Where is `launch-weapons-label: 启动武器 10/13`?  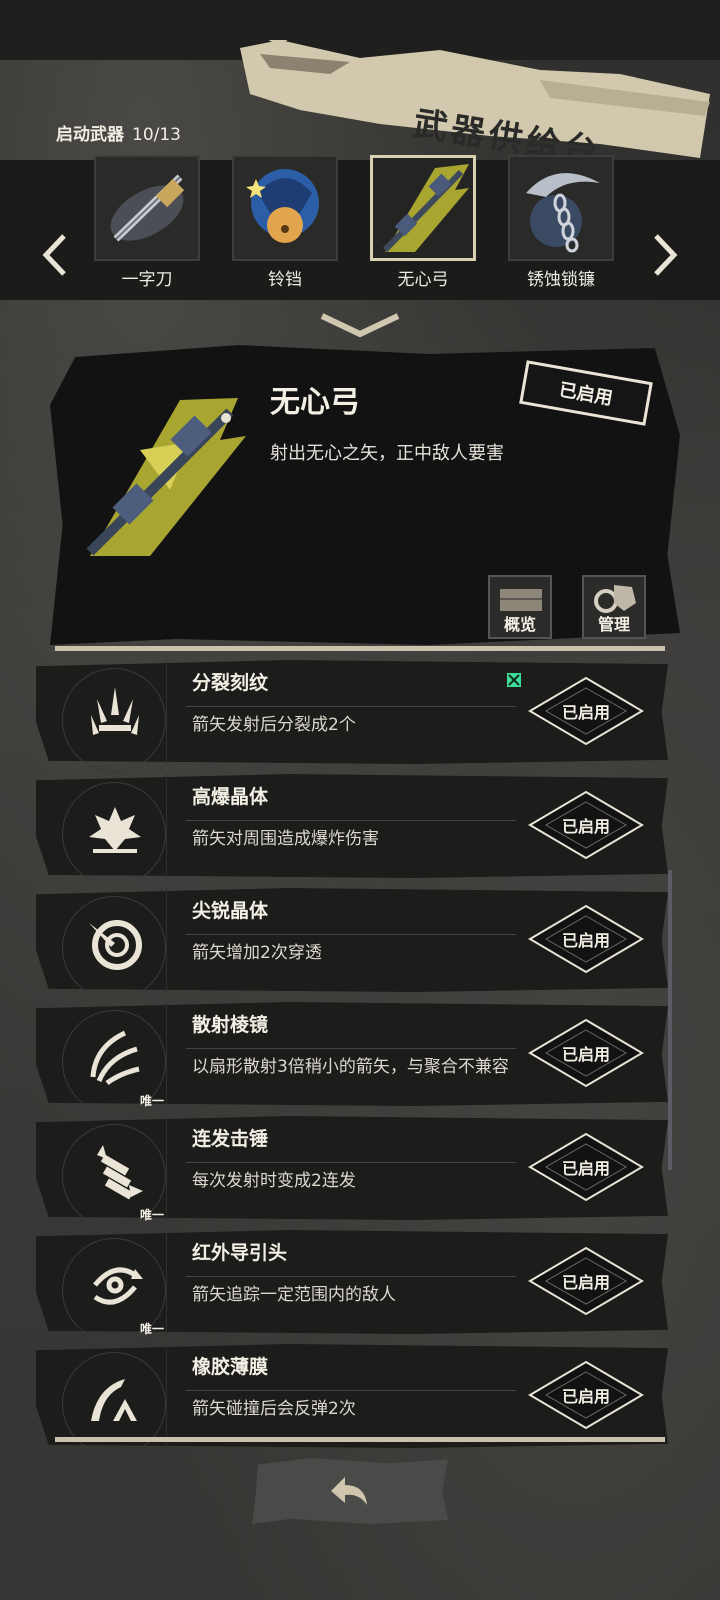 launch-weapons-label: 启动武器 10/13 is located at coordinates (118, 132).